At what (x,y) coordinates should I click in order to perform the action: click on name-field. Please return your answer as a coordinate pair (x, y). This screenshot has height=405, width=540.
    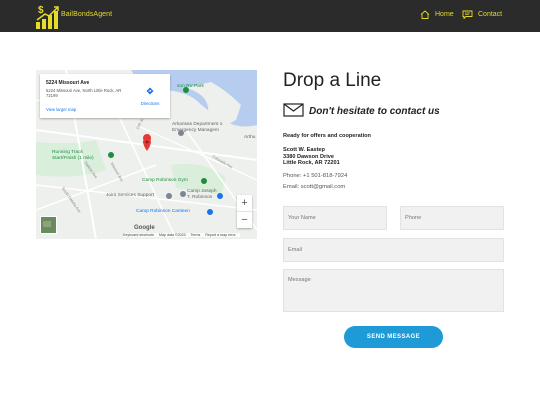
    Looking at the image, I should click on (335, 218).